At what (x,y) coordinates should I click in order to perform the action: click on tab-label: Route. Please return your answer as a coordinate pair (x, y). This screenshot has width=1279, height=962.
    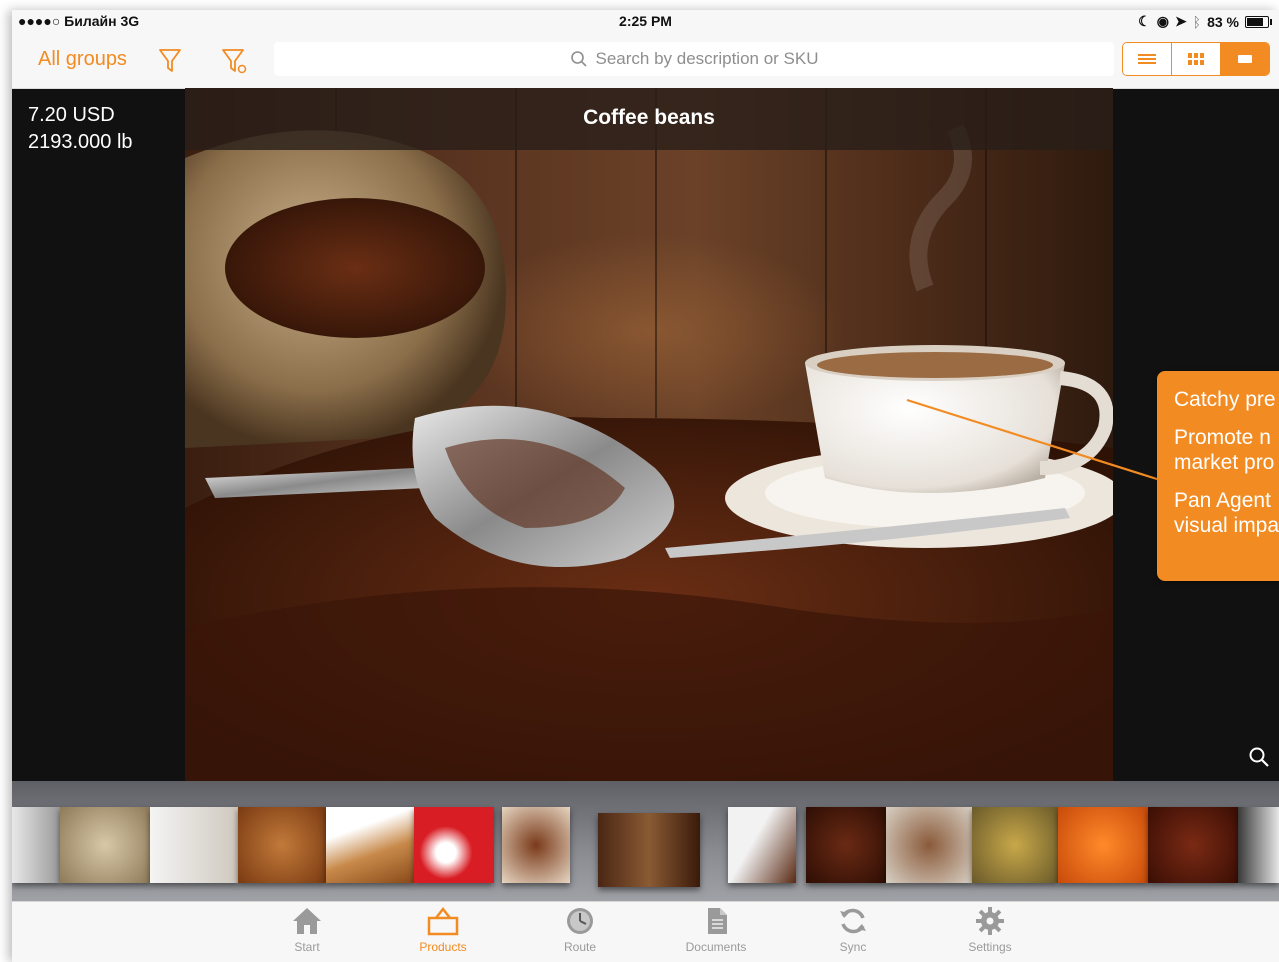
    Looking at the image, I should click on (580, 947).